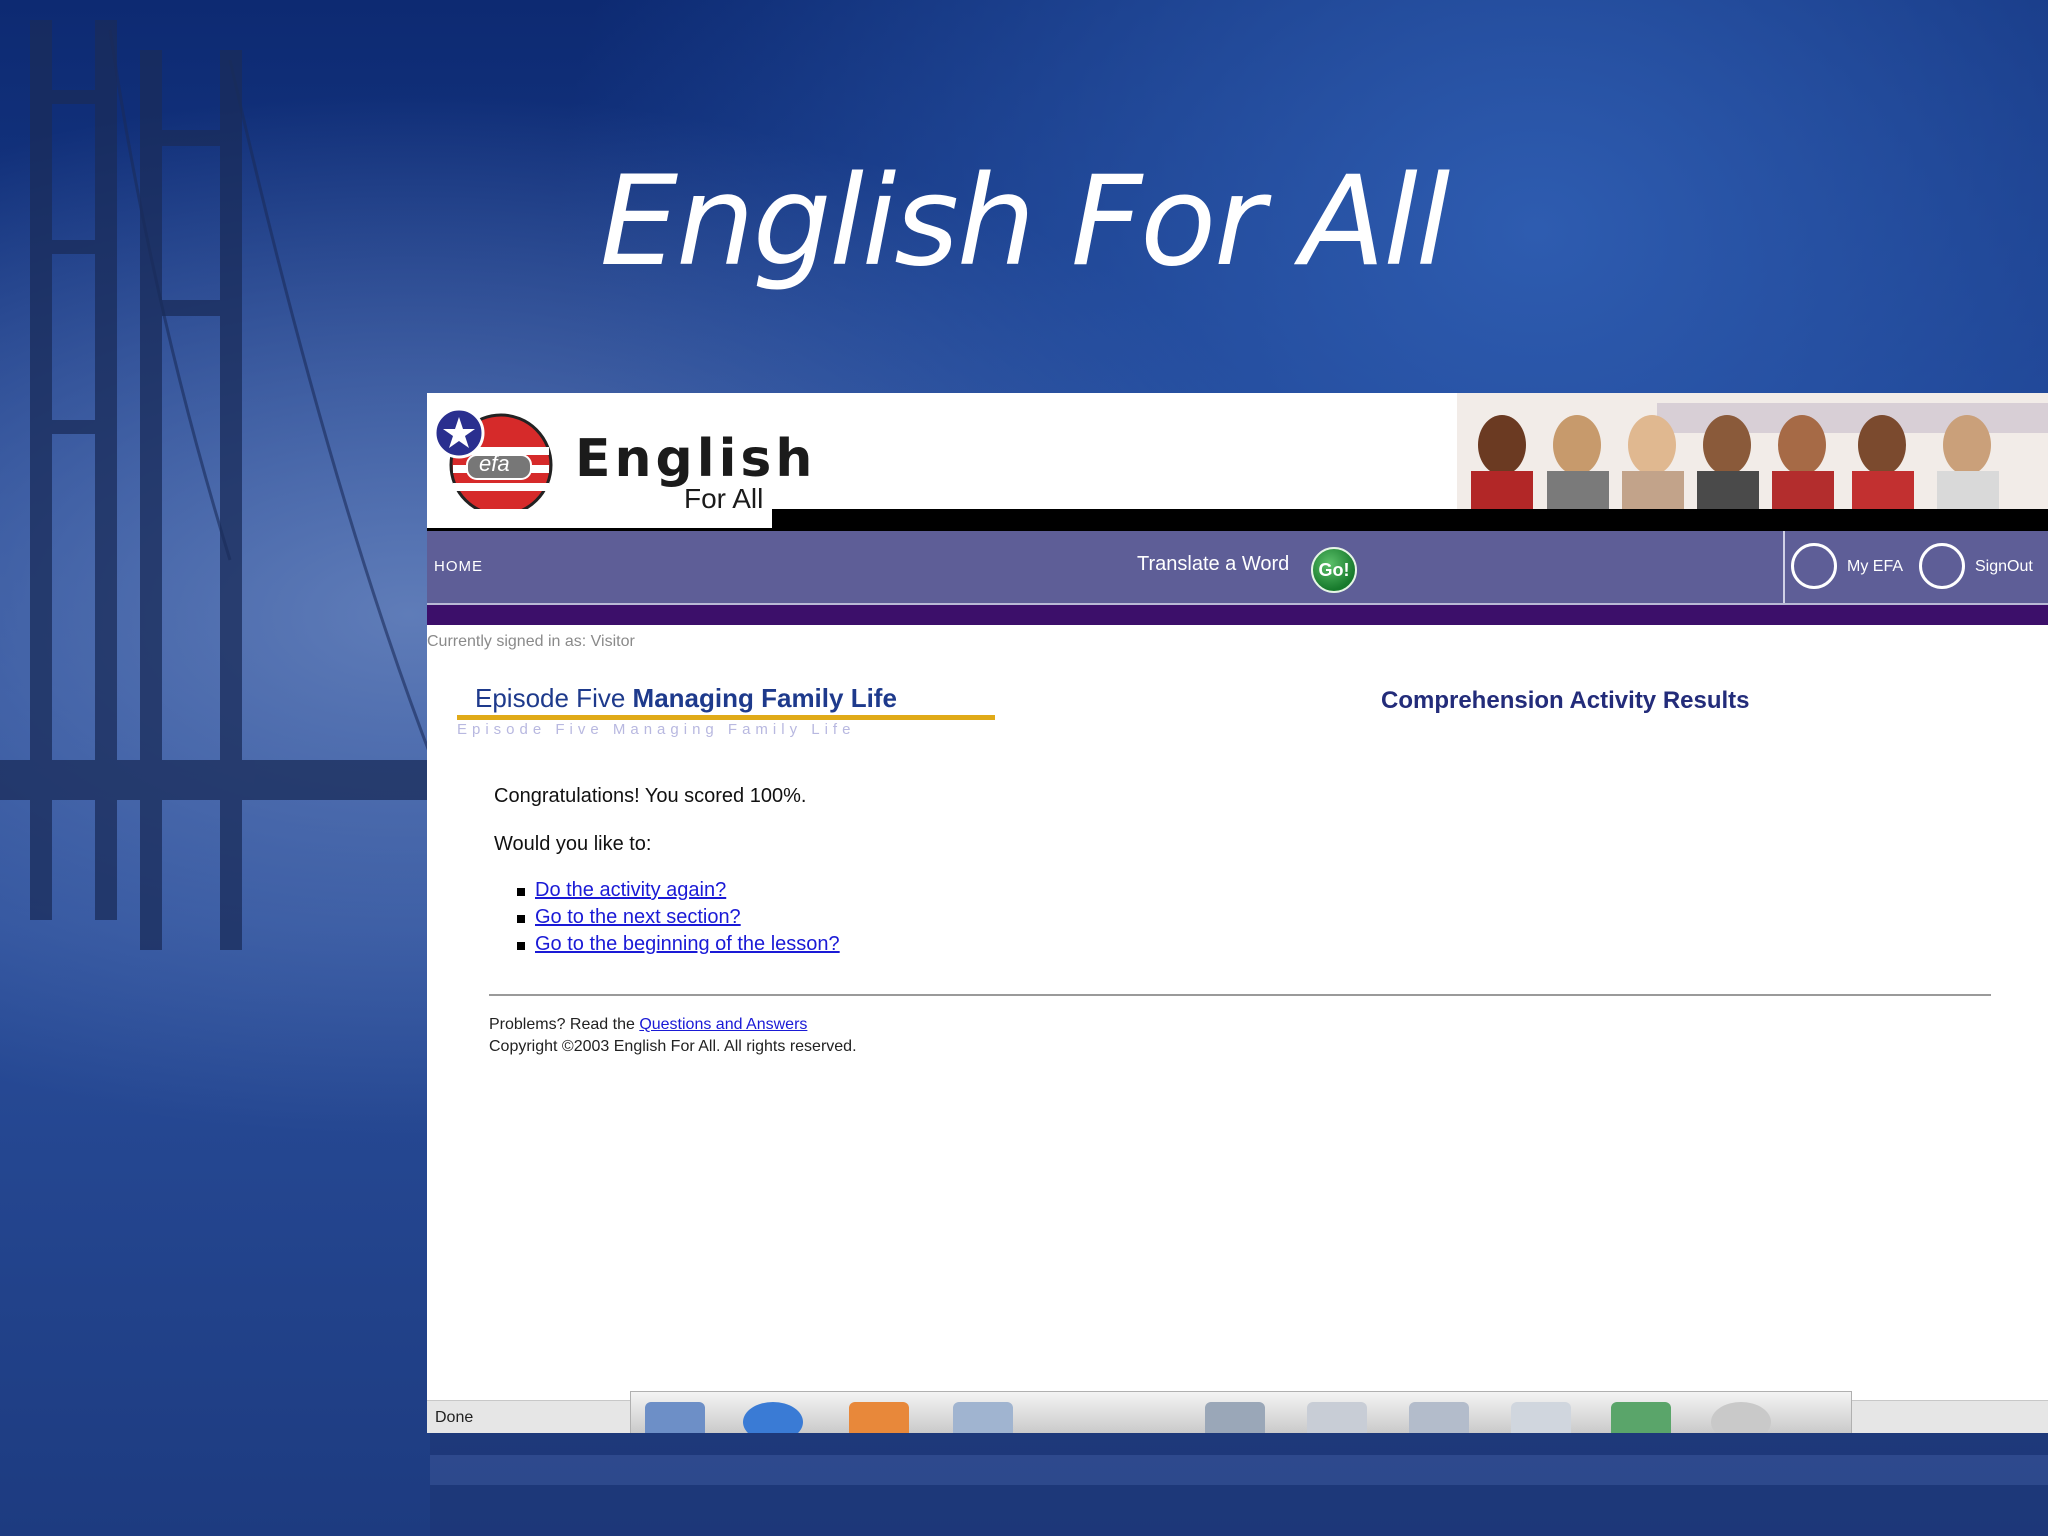 Image resolution: width=2048 pixels, height=1536 pixels. I want to click on my-efa-link: My EFA, so click(1875, 567).